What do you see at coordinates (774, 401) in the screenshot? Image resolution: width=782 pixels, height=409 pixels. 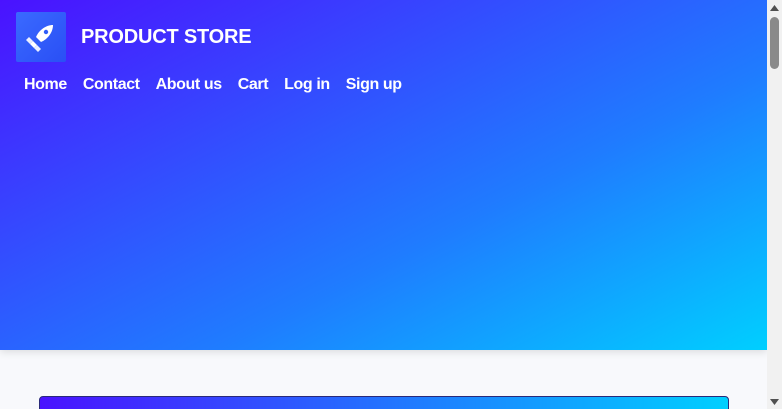 I see `scroll-down-arrow-icon` at bounding box center [774, 401].